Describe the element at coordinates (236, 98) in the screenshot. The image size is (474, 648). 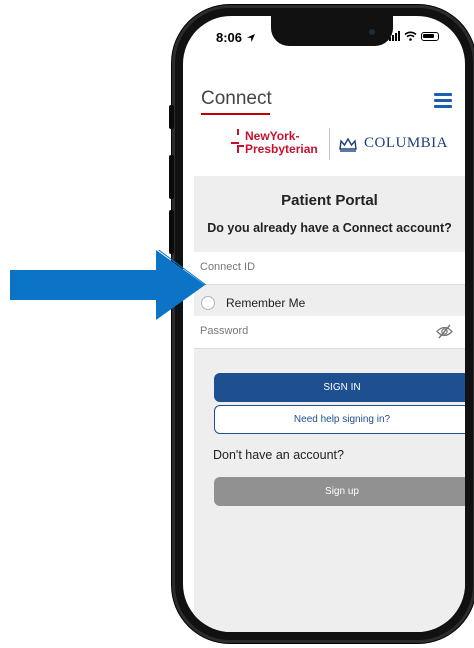
I see `app-name: Connect` at that location.